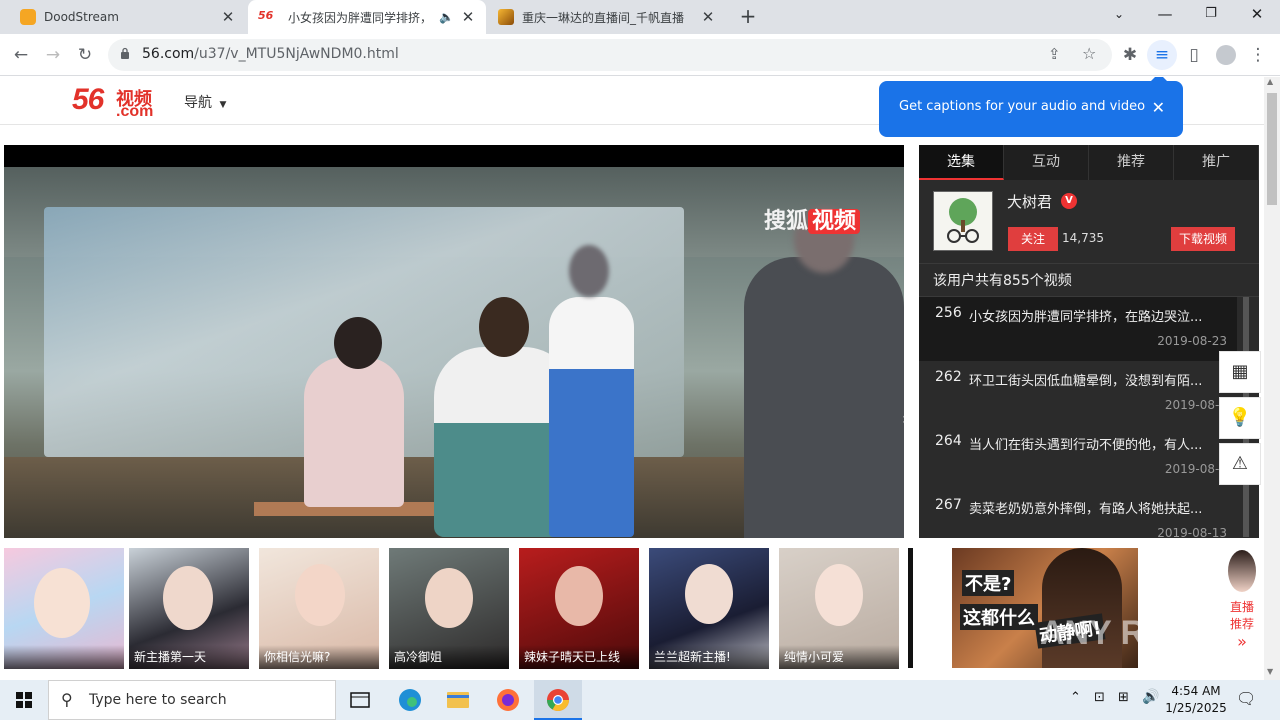 The width and height of the screenshot is (1280, 724). I want to click on minimize-icon: —, so click(1165, 15).